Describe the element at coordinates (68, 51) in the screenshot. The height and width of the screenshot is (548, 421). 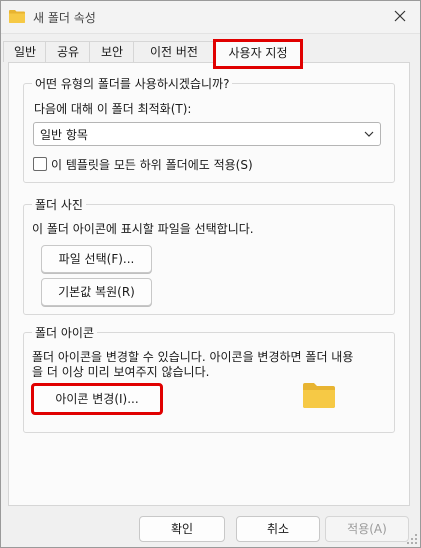
I see `tab-sharing: 공유` at that location.